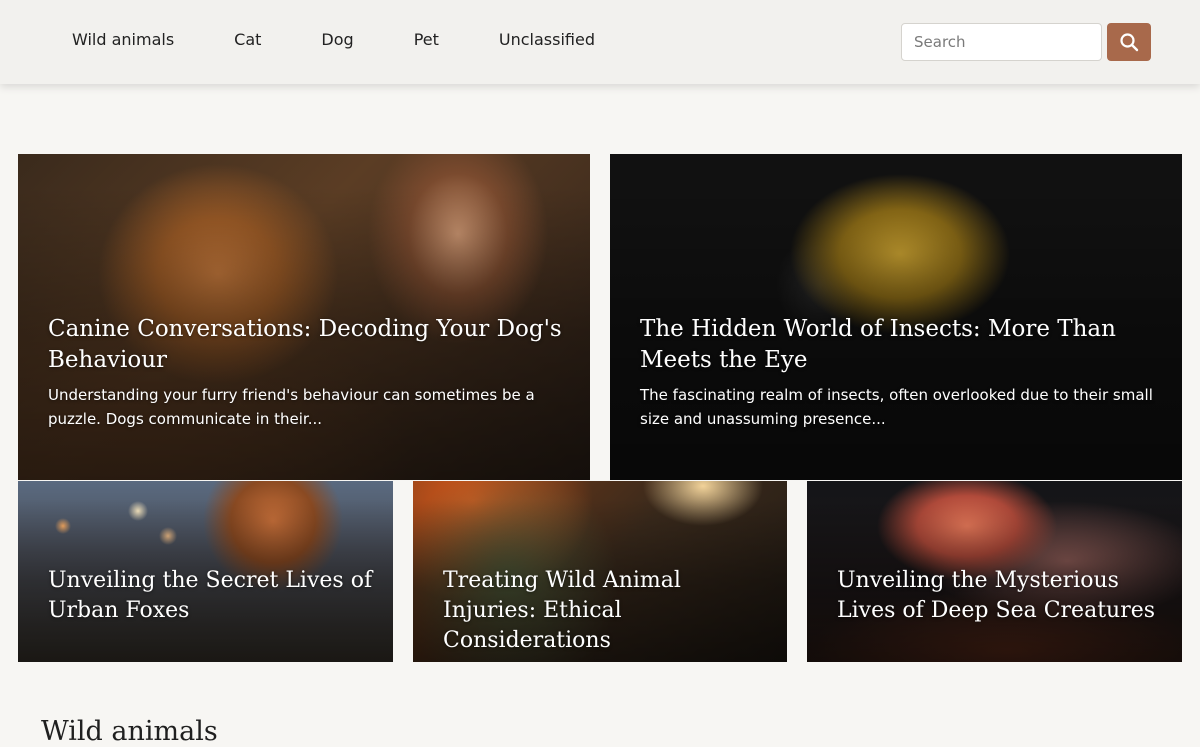 The image size is (1200, 747). I want to click on nav-item-wild-animals: Wild animals, so click(123, 39).